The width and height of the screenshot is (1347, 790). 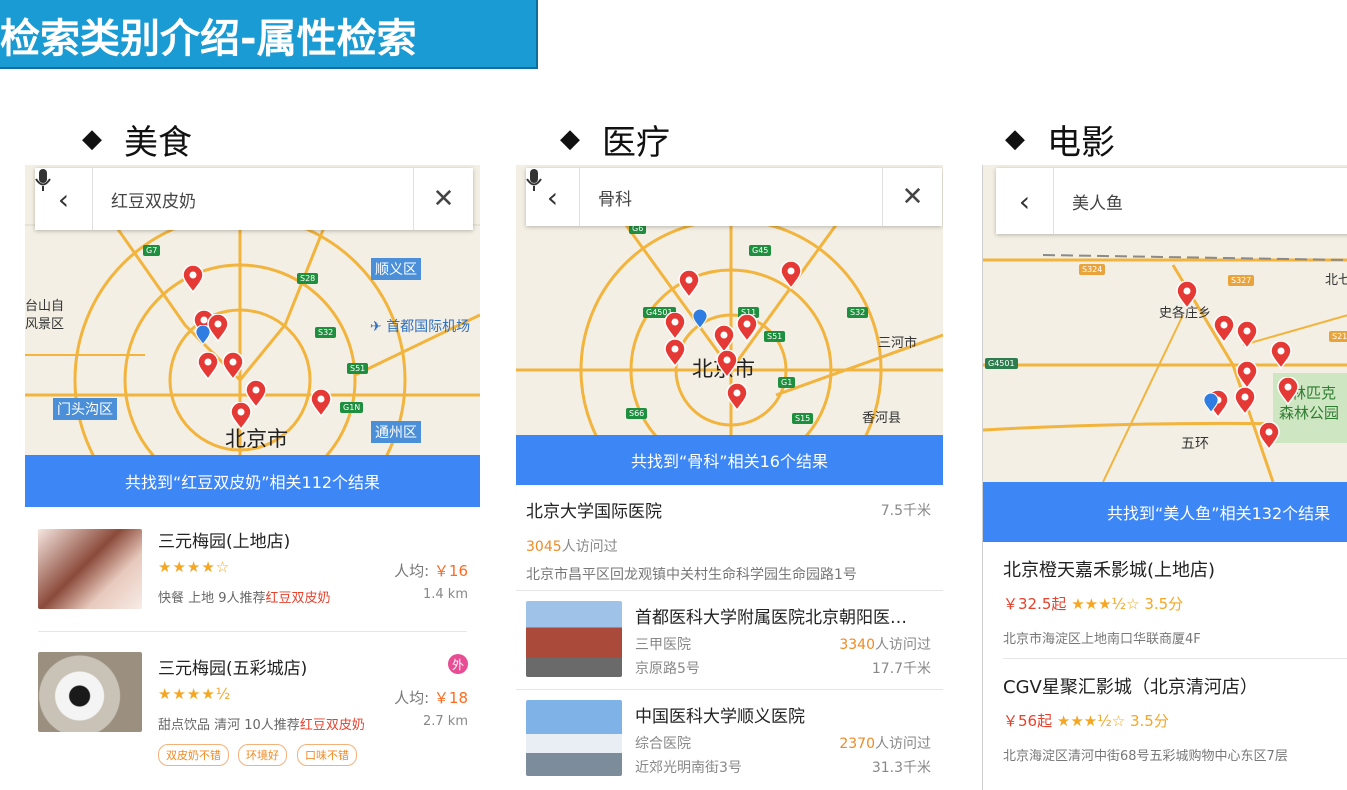 What do you see at coordinates (85, 409) in the screenshot?
I see `district-label: 门头沟区` at bounding box center [85, 409].